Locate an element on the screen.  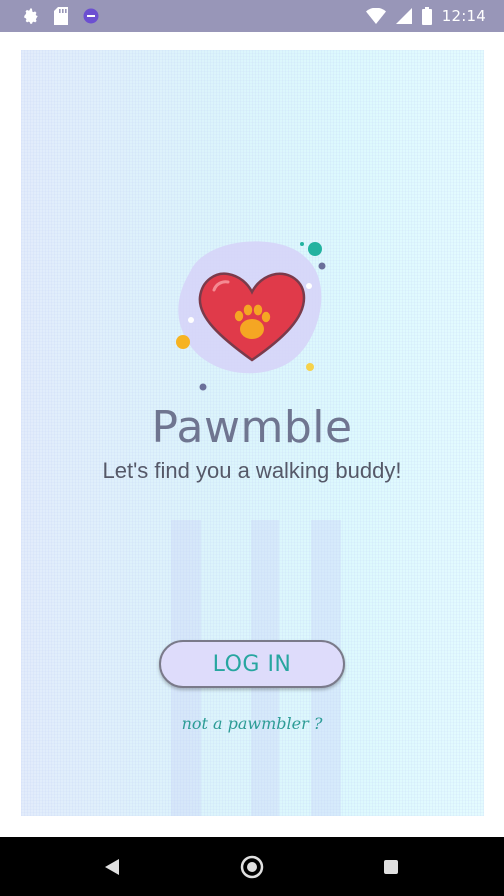
recents-button is located at coordinates (391, 866).